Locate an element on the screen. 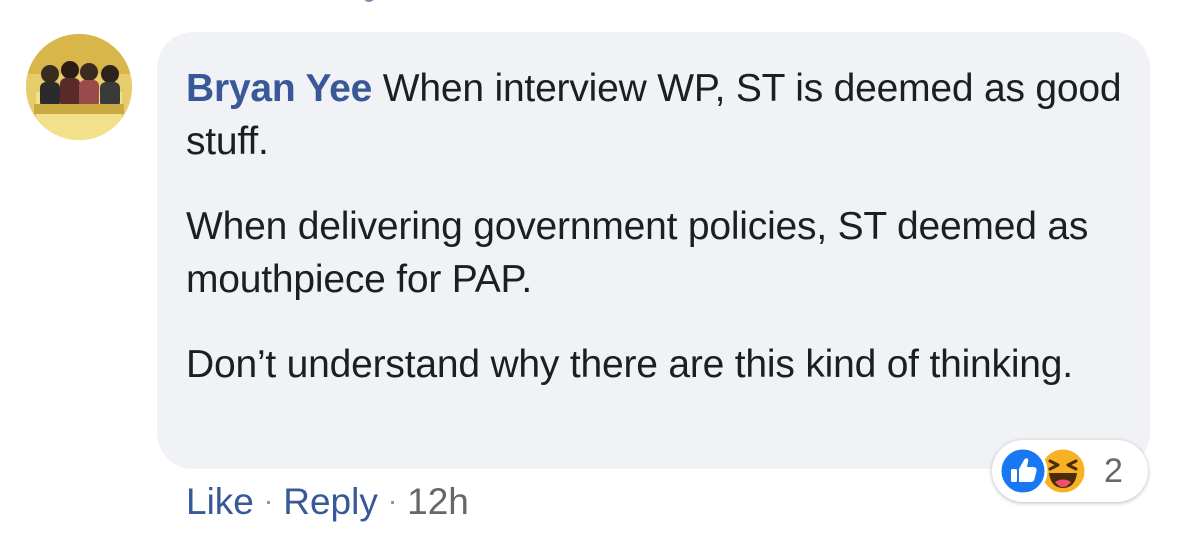 This screenshot has width=1200, height=554. author-name: Bryan Yee is located at coordinates (279, 88).